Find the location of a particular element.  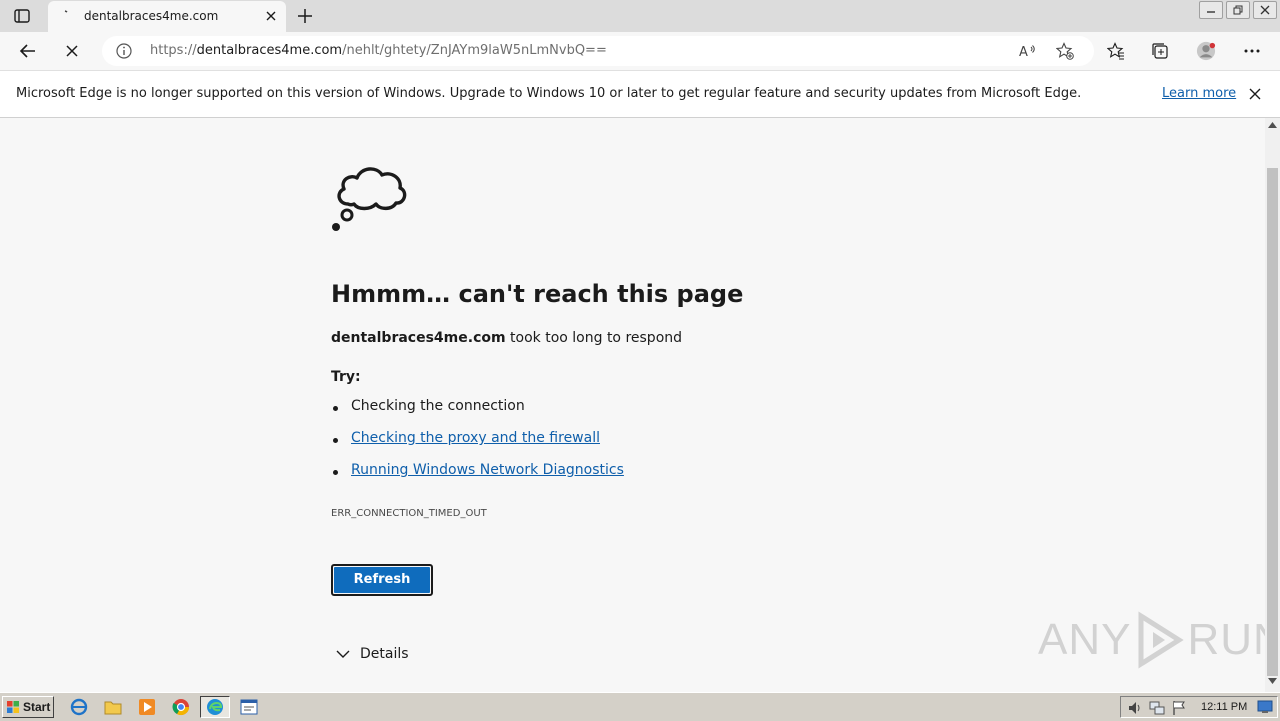

taskbar-ie-icon is located at coordinates (79, 707).